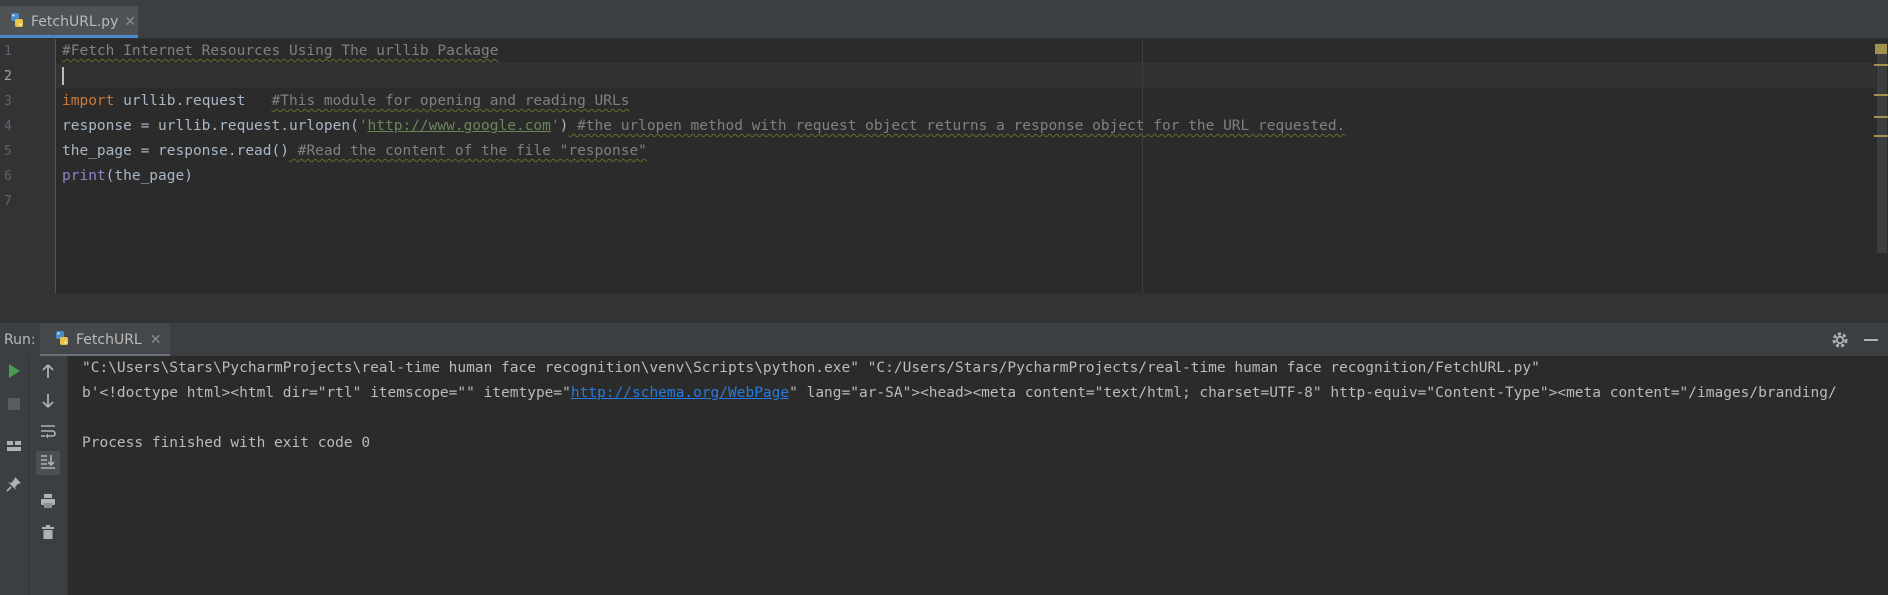 Image resolution: width=1888 pixels, height=595 pixels. What do you see at coordinates (226, 443) in the screenshot?
I see `console-line-exit: Process finished with exit code 0` at bounding box center [226, 443].